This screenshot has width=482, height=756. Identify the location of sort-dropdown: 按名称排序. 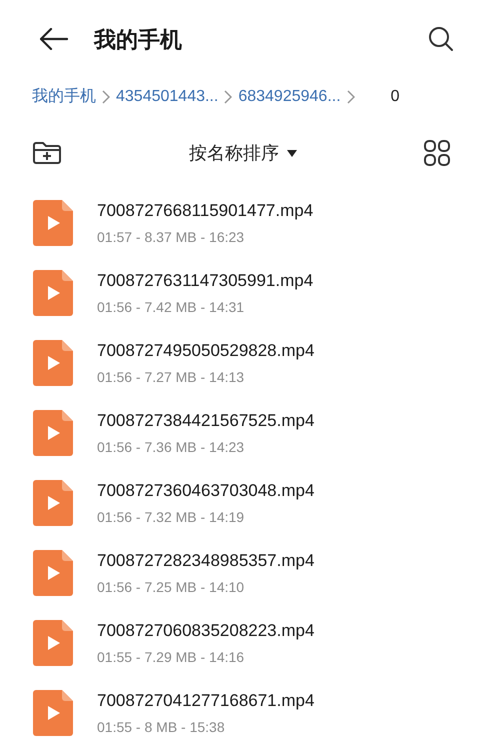
(243, 153).